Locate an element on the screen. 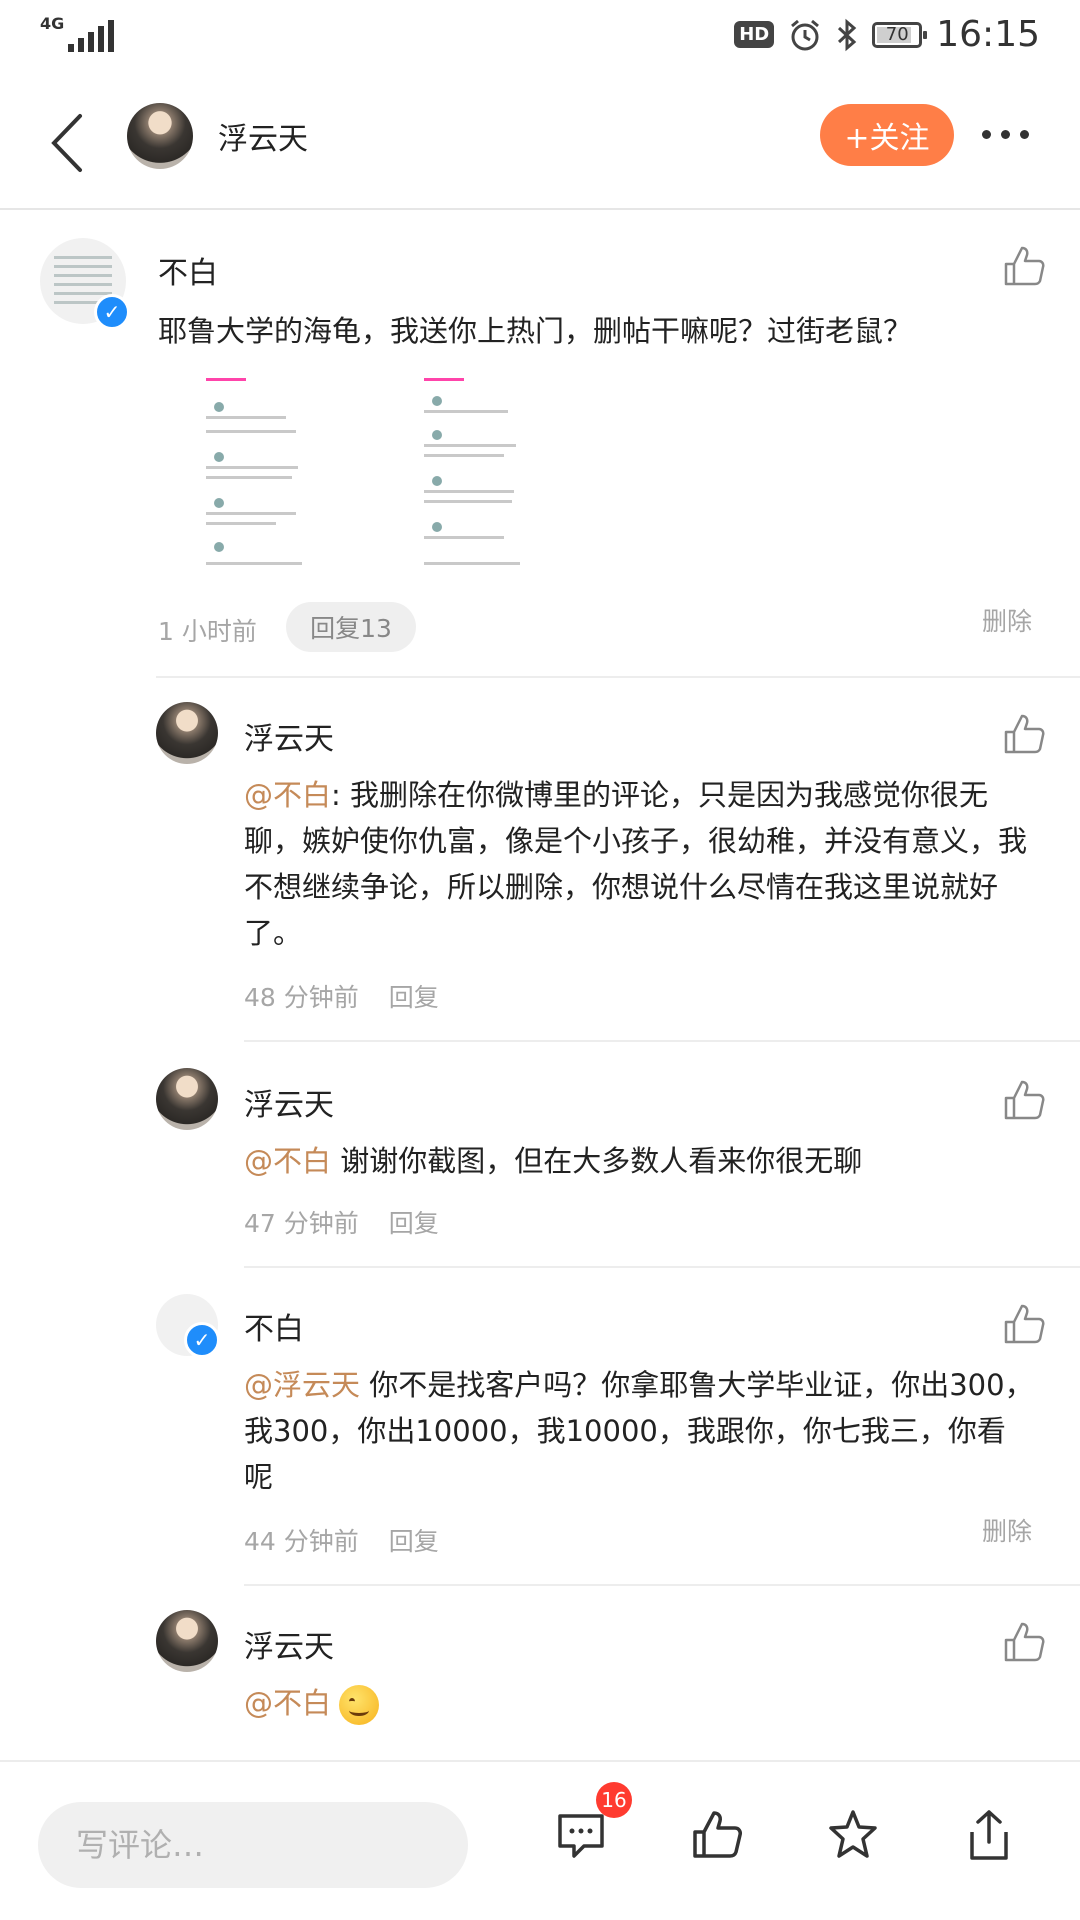 The height and width of the screenshot is (1920, 1080). reply-meta: 44 分钟前 回复 is located at coordinates (341, 1540).